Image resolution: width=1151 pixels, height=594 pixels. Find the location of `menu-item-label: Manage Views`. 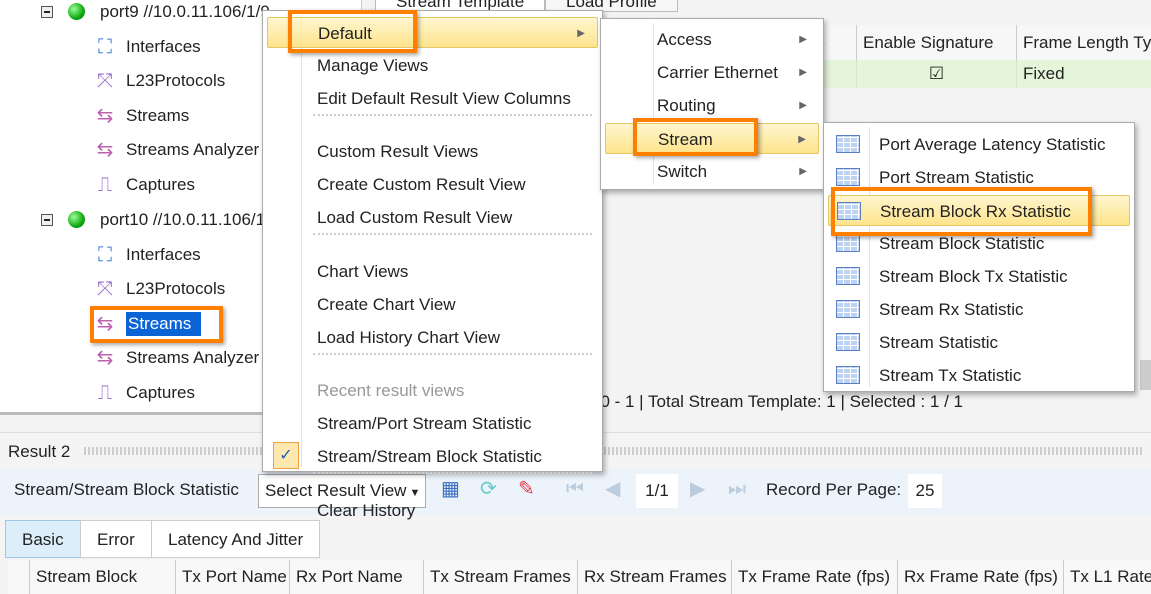

menu-item-label: Manage Views is located at coordinates (373, 65).